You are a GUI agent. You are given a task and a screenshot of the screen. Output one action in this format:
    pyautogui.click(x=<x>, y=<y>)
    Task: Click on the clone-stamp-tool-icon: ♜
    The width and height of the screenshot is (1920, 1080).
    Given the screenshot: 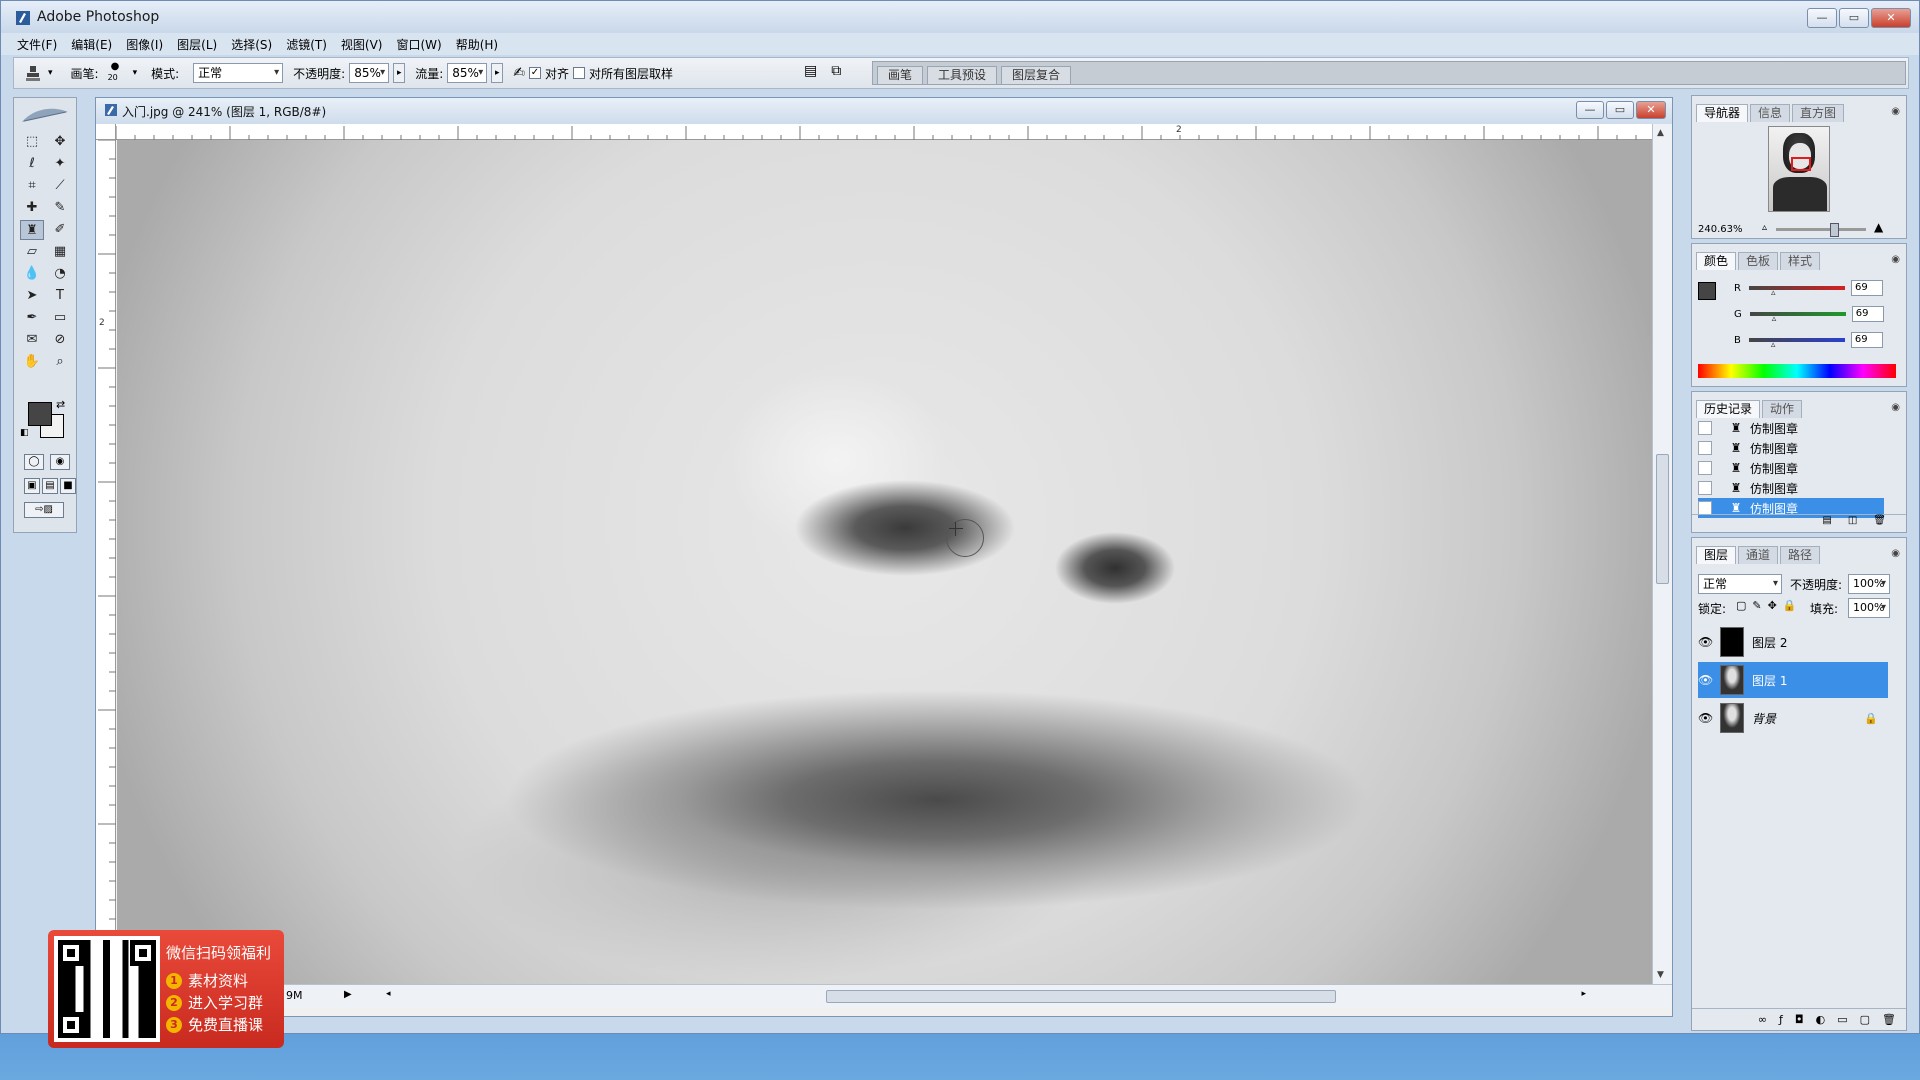 What is the action you would take?
    pyautogui.click(x=32, y=230)
    